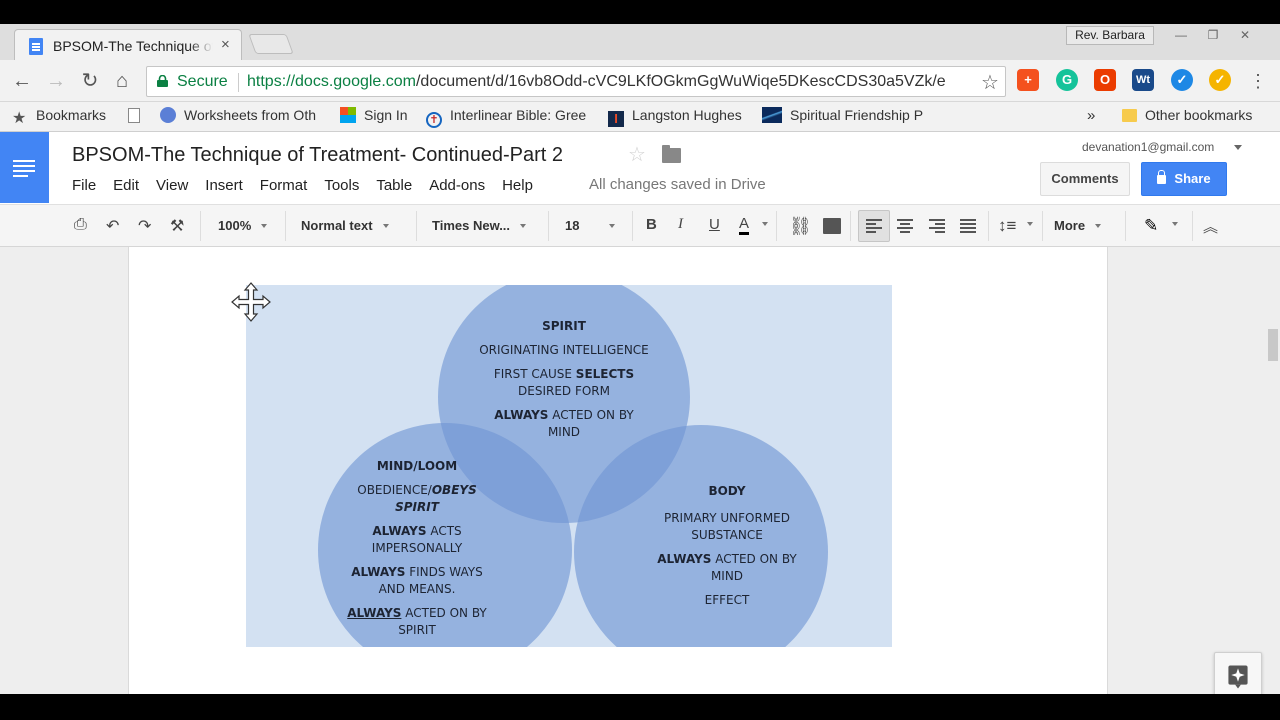  I want to click on lock-icon, so click(1162, 177).